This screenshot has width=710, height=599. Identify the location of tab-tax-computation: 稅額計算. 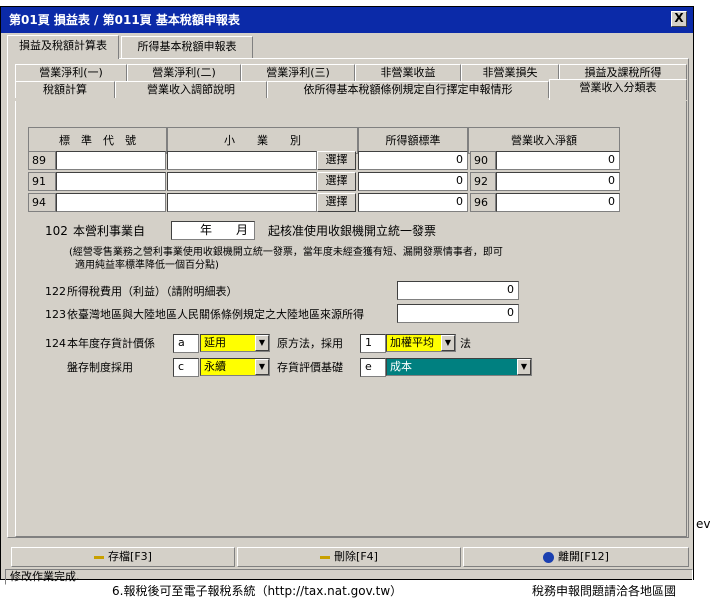
(65, 89).